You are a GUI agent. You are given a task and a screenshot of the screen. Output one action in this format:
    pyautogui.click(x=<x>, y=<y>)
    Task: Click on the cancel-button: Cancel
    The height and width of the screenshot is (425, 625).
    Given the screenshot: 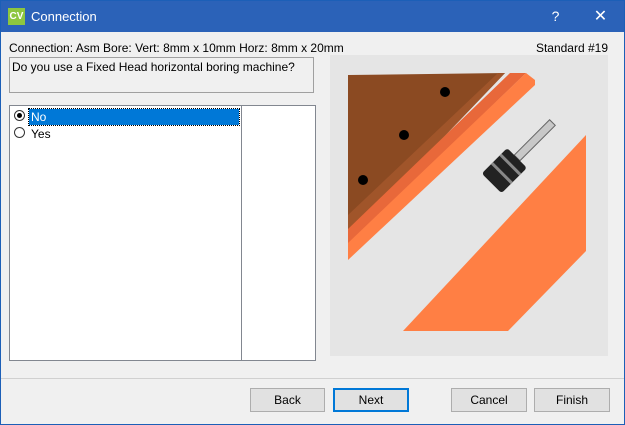 What is the action you would take?
    pyautogui.click(x=489, y=400)
    